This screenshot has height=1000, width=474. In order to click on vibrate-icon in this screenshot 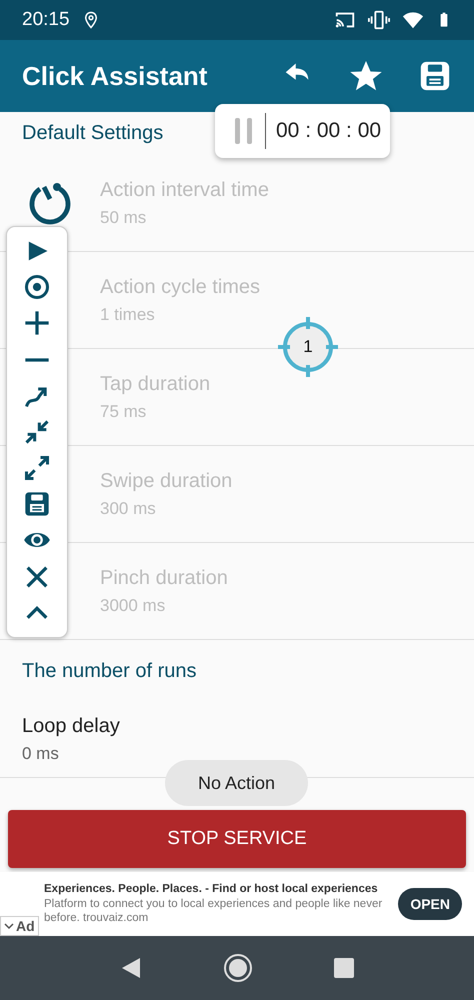, I will do `click(379, 20)`.